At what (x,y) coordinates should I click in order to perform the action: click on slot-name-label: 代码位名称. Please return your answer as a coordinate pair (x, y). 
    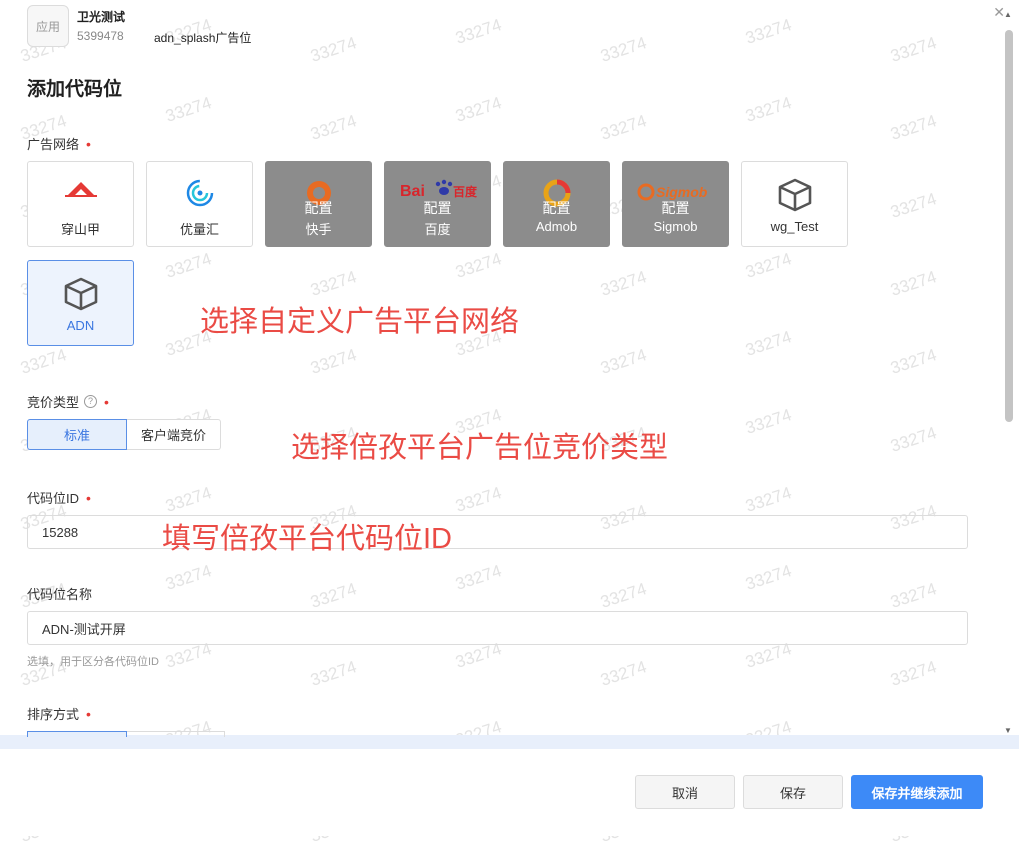
    Looking at the image, I should click on (59, 593).